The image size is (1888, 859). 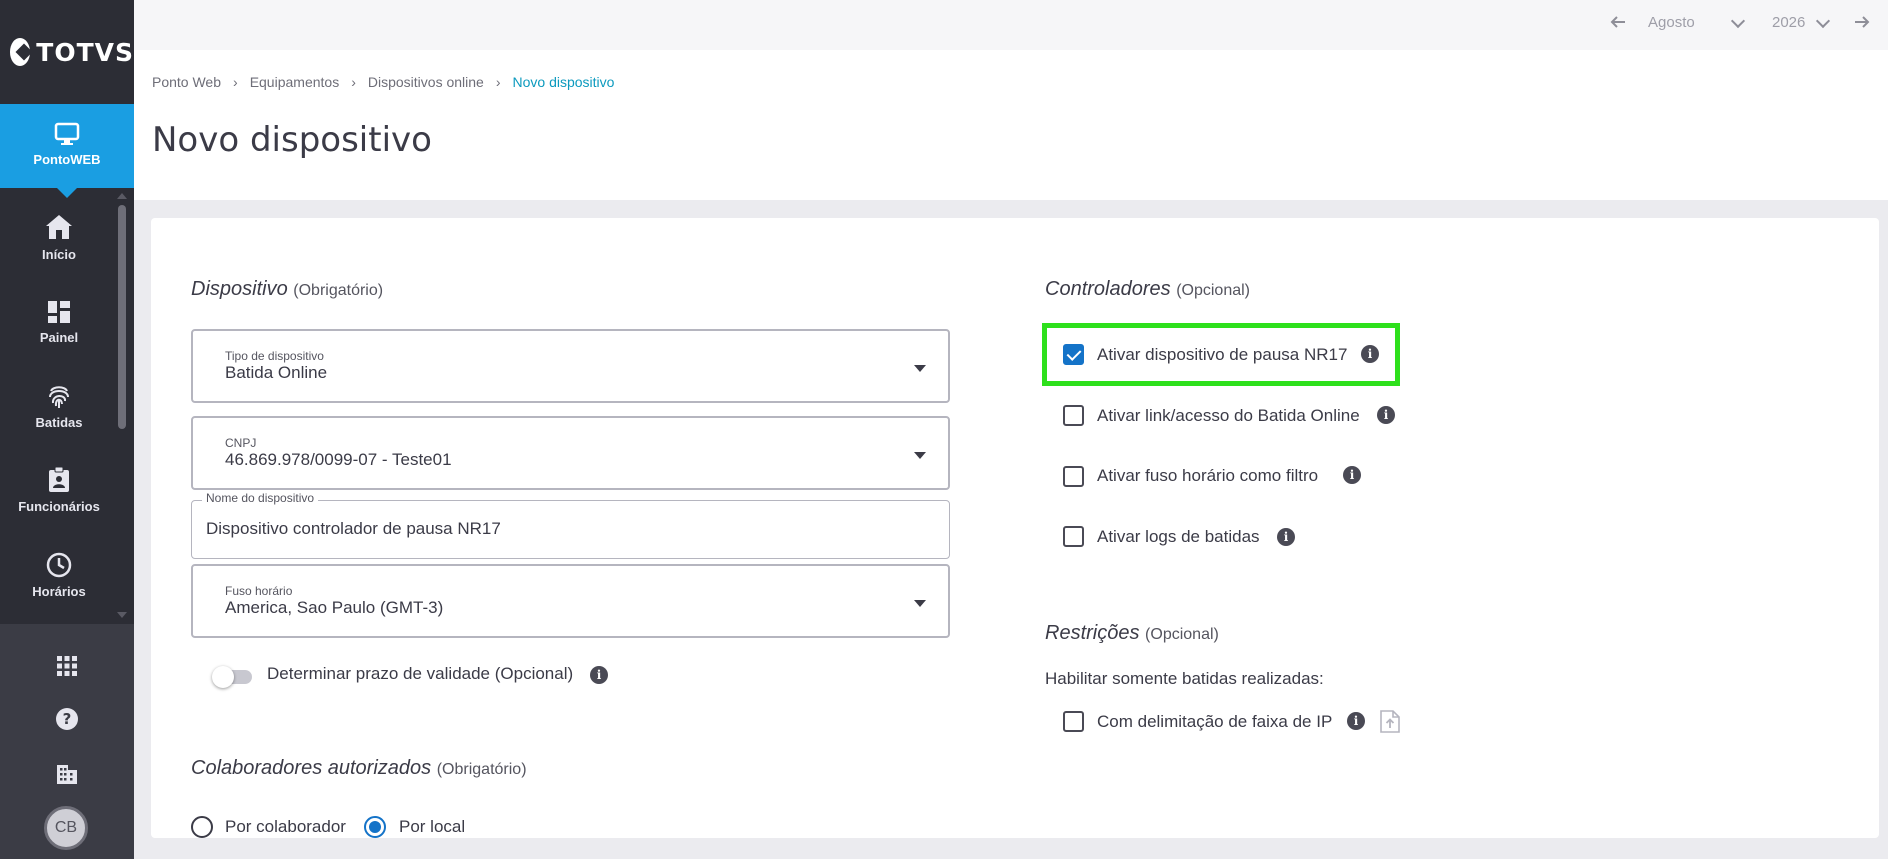 I want to click on sidebar-item-painel: Painel, so click(x=59, y=322).